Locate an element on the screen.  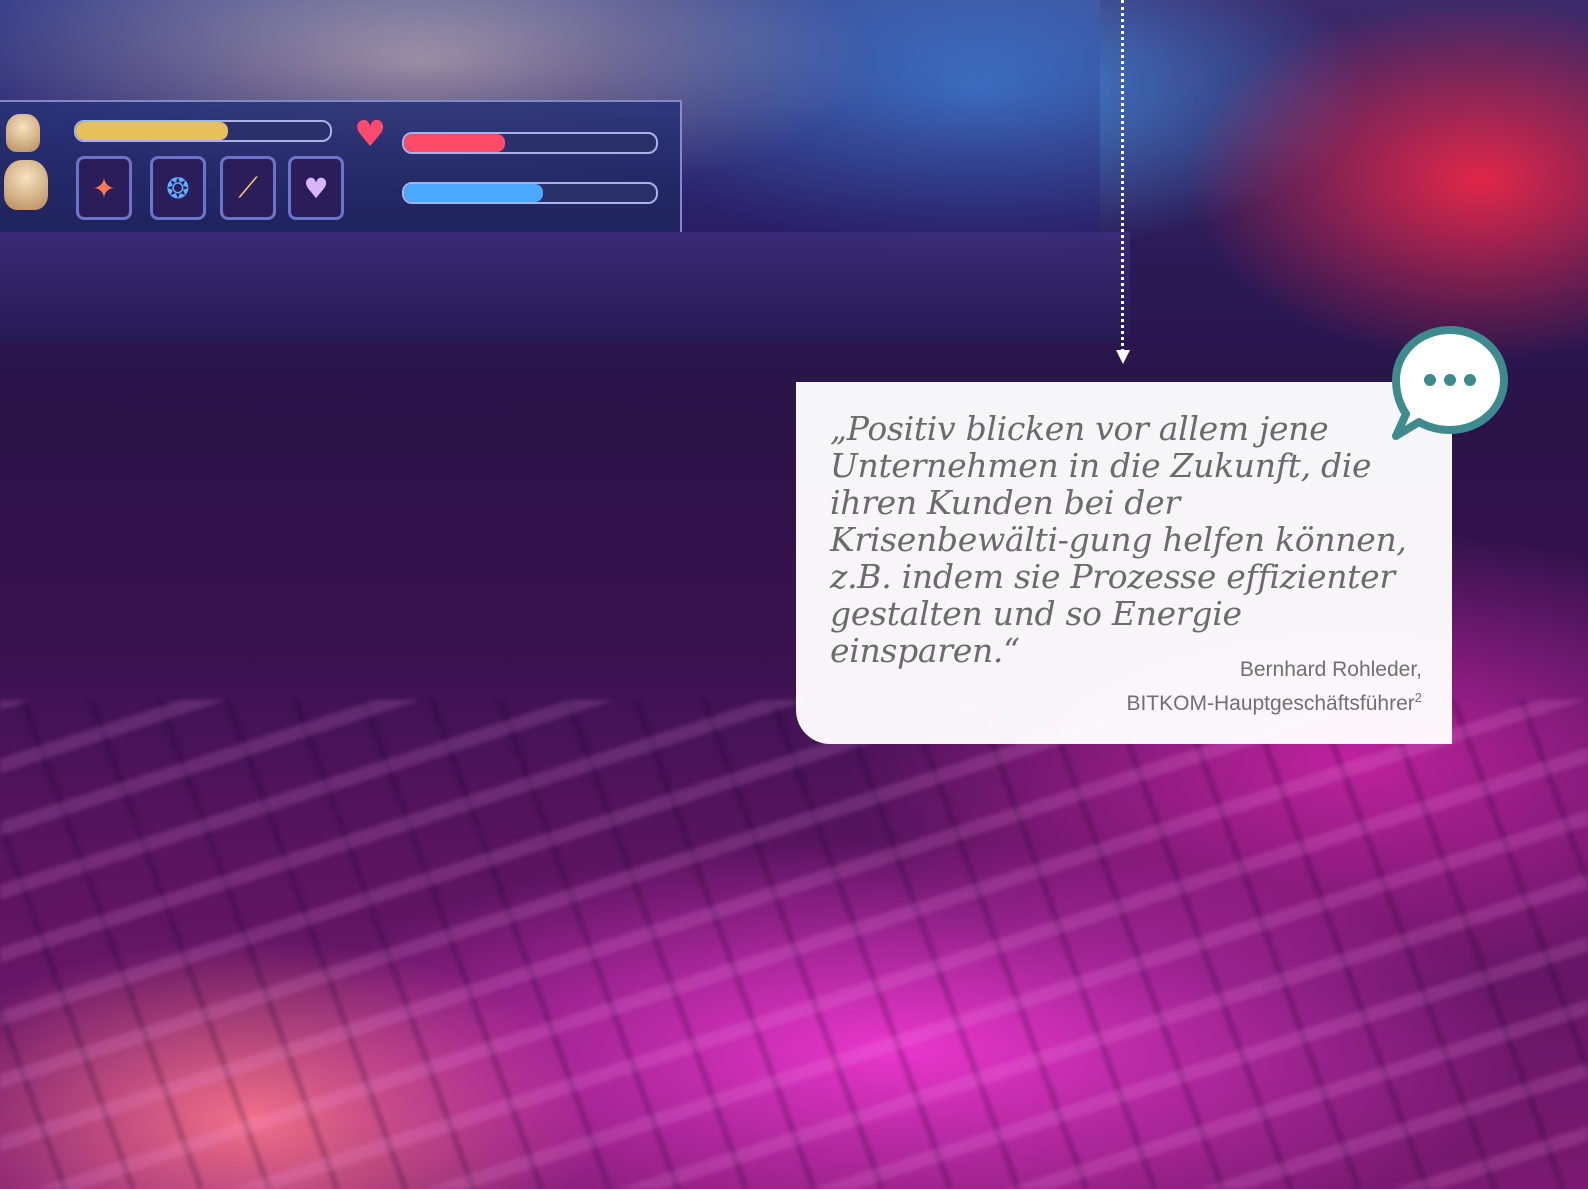
mana-bar is located at coordinates (530, 193).